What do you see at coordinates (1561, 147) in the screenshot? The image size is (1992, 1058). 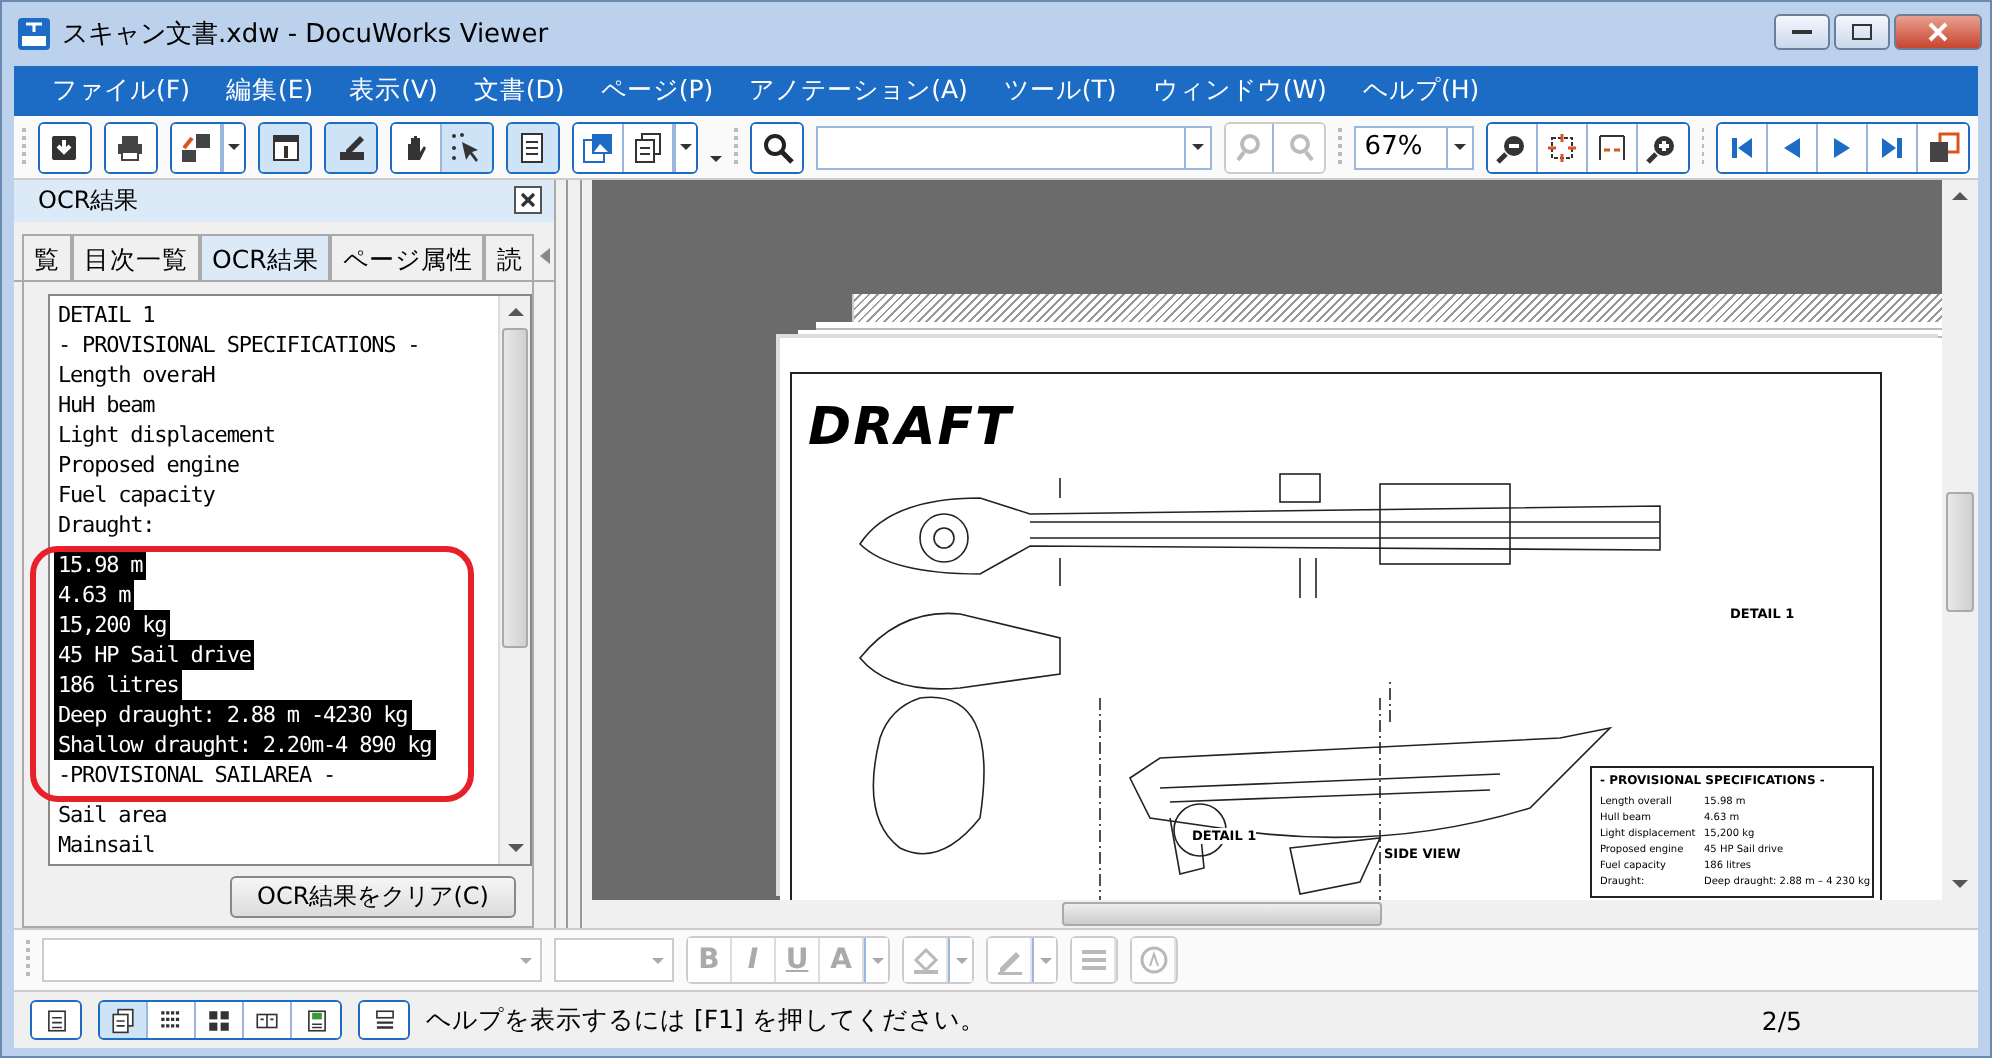 I see `fit-page-icon` at bounding box center [1561, 147].